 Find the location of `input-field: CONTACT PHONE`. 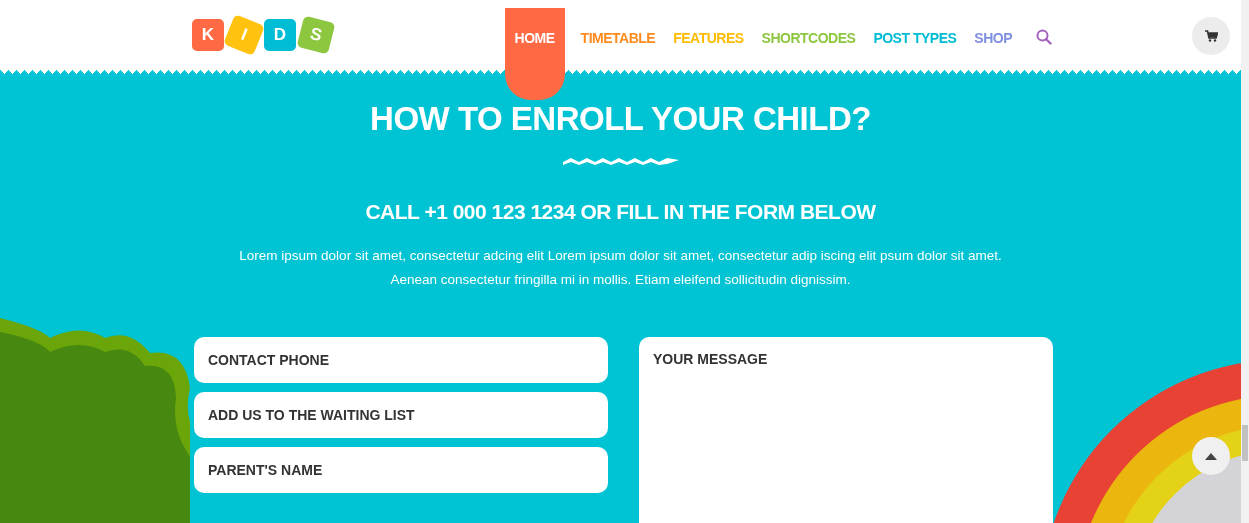

input-field: CONTACT PHONE is located at coordinates (401, 360).